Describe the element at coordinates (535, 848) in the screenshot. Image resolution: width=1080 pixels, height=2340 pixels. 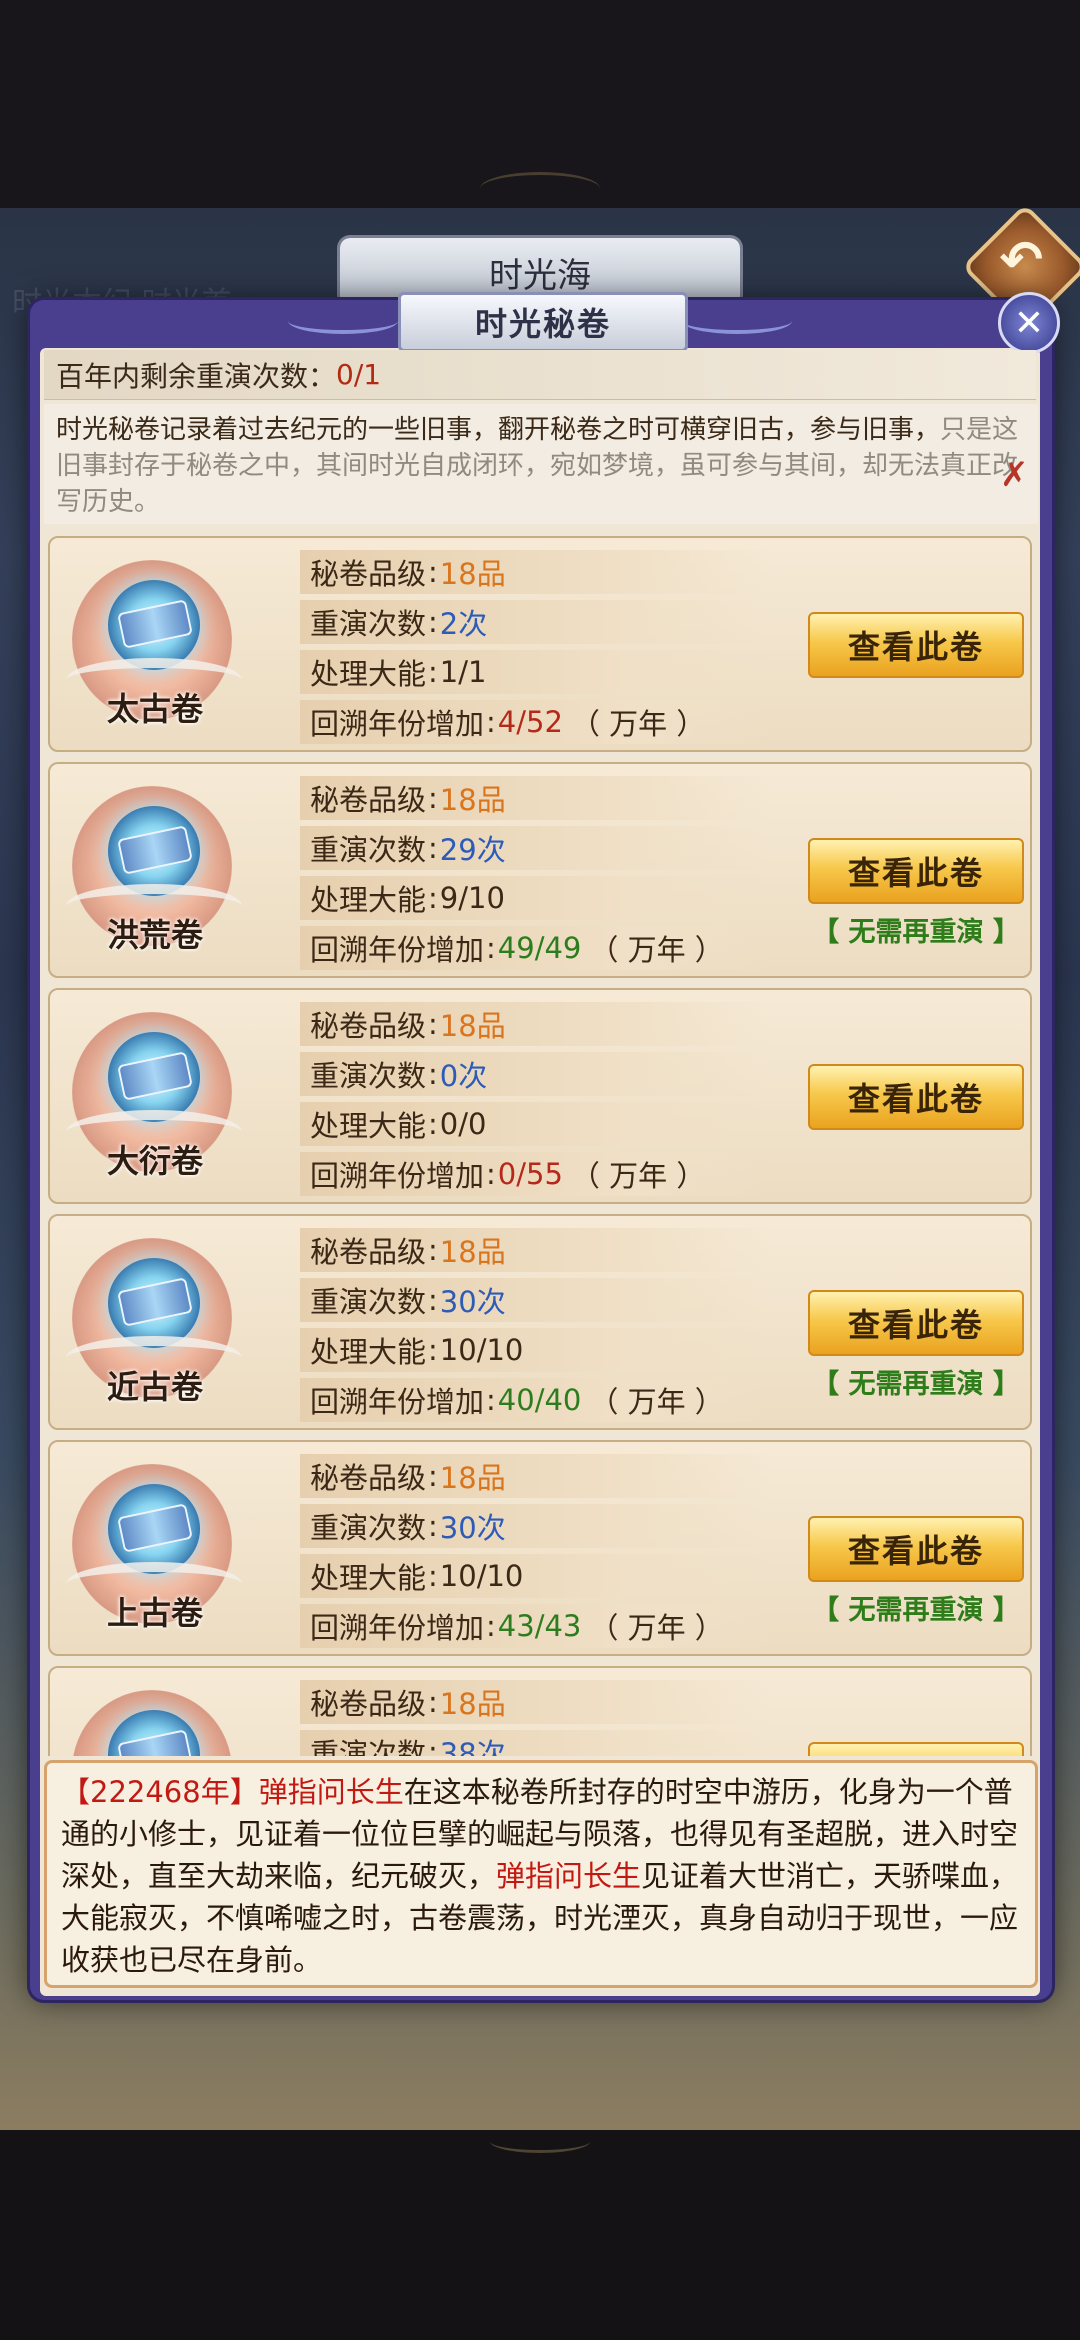
I see `stat-row-replays: 重演次数:29次` at that location.